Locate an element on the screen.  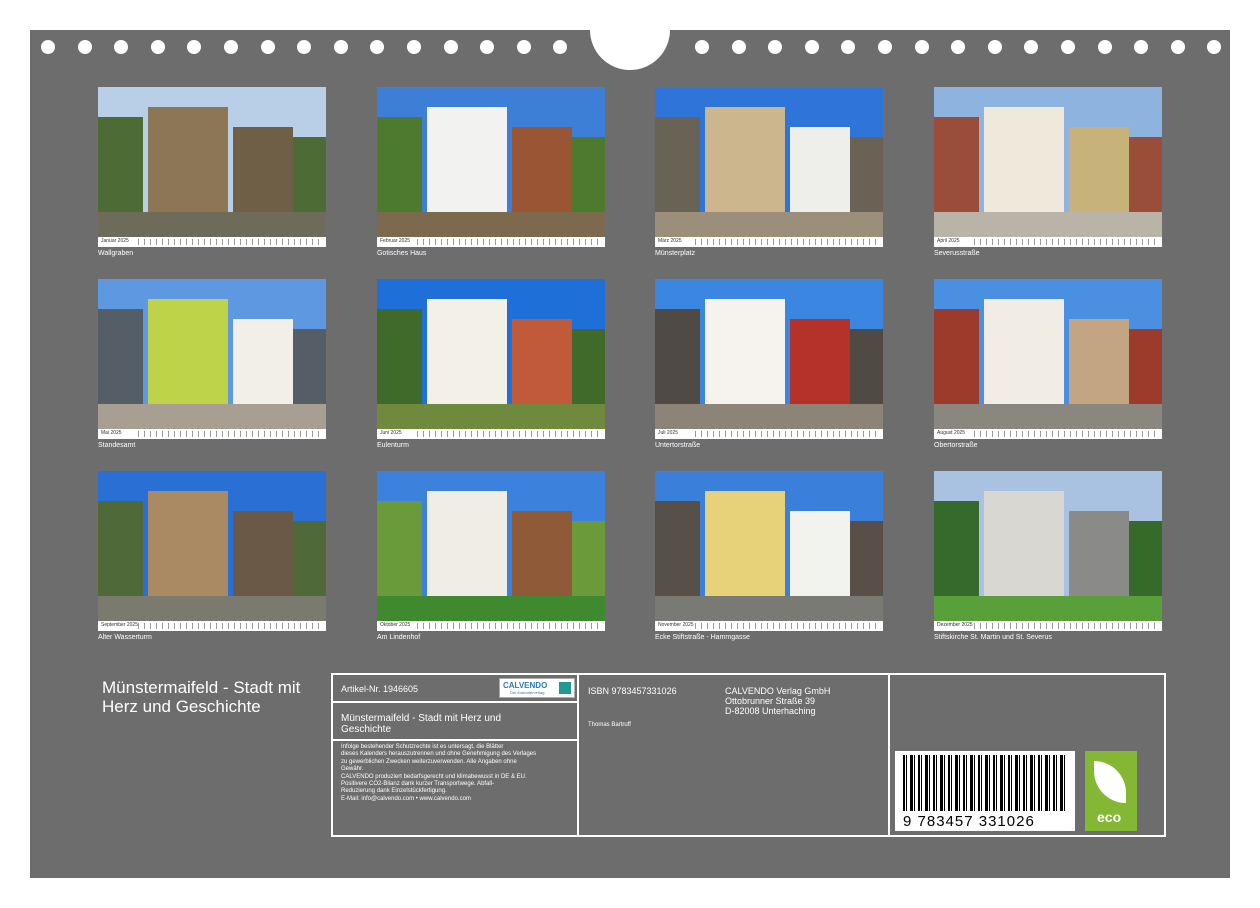
month-photo: September 2025 is located at coordinates (212, 551).